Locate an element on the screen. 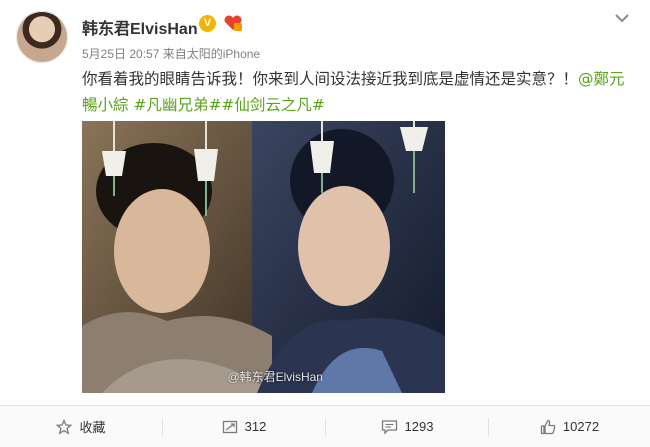 Image resolution: width=650 pixels, height=447 pixels. post-meta: 5月25日 20:57 来自太阳的iPhone is located at coordinates (171, 53).